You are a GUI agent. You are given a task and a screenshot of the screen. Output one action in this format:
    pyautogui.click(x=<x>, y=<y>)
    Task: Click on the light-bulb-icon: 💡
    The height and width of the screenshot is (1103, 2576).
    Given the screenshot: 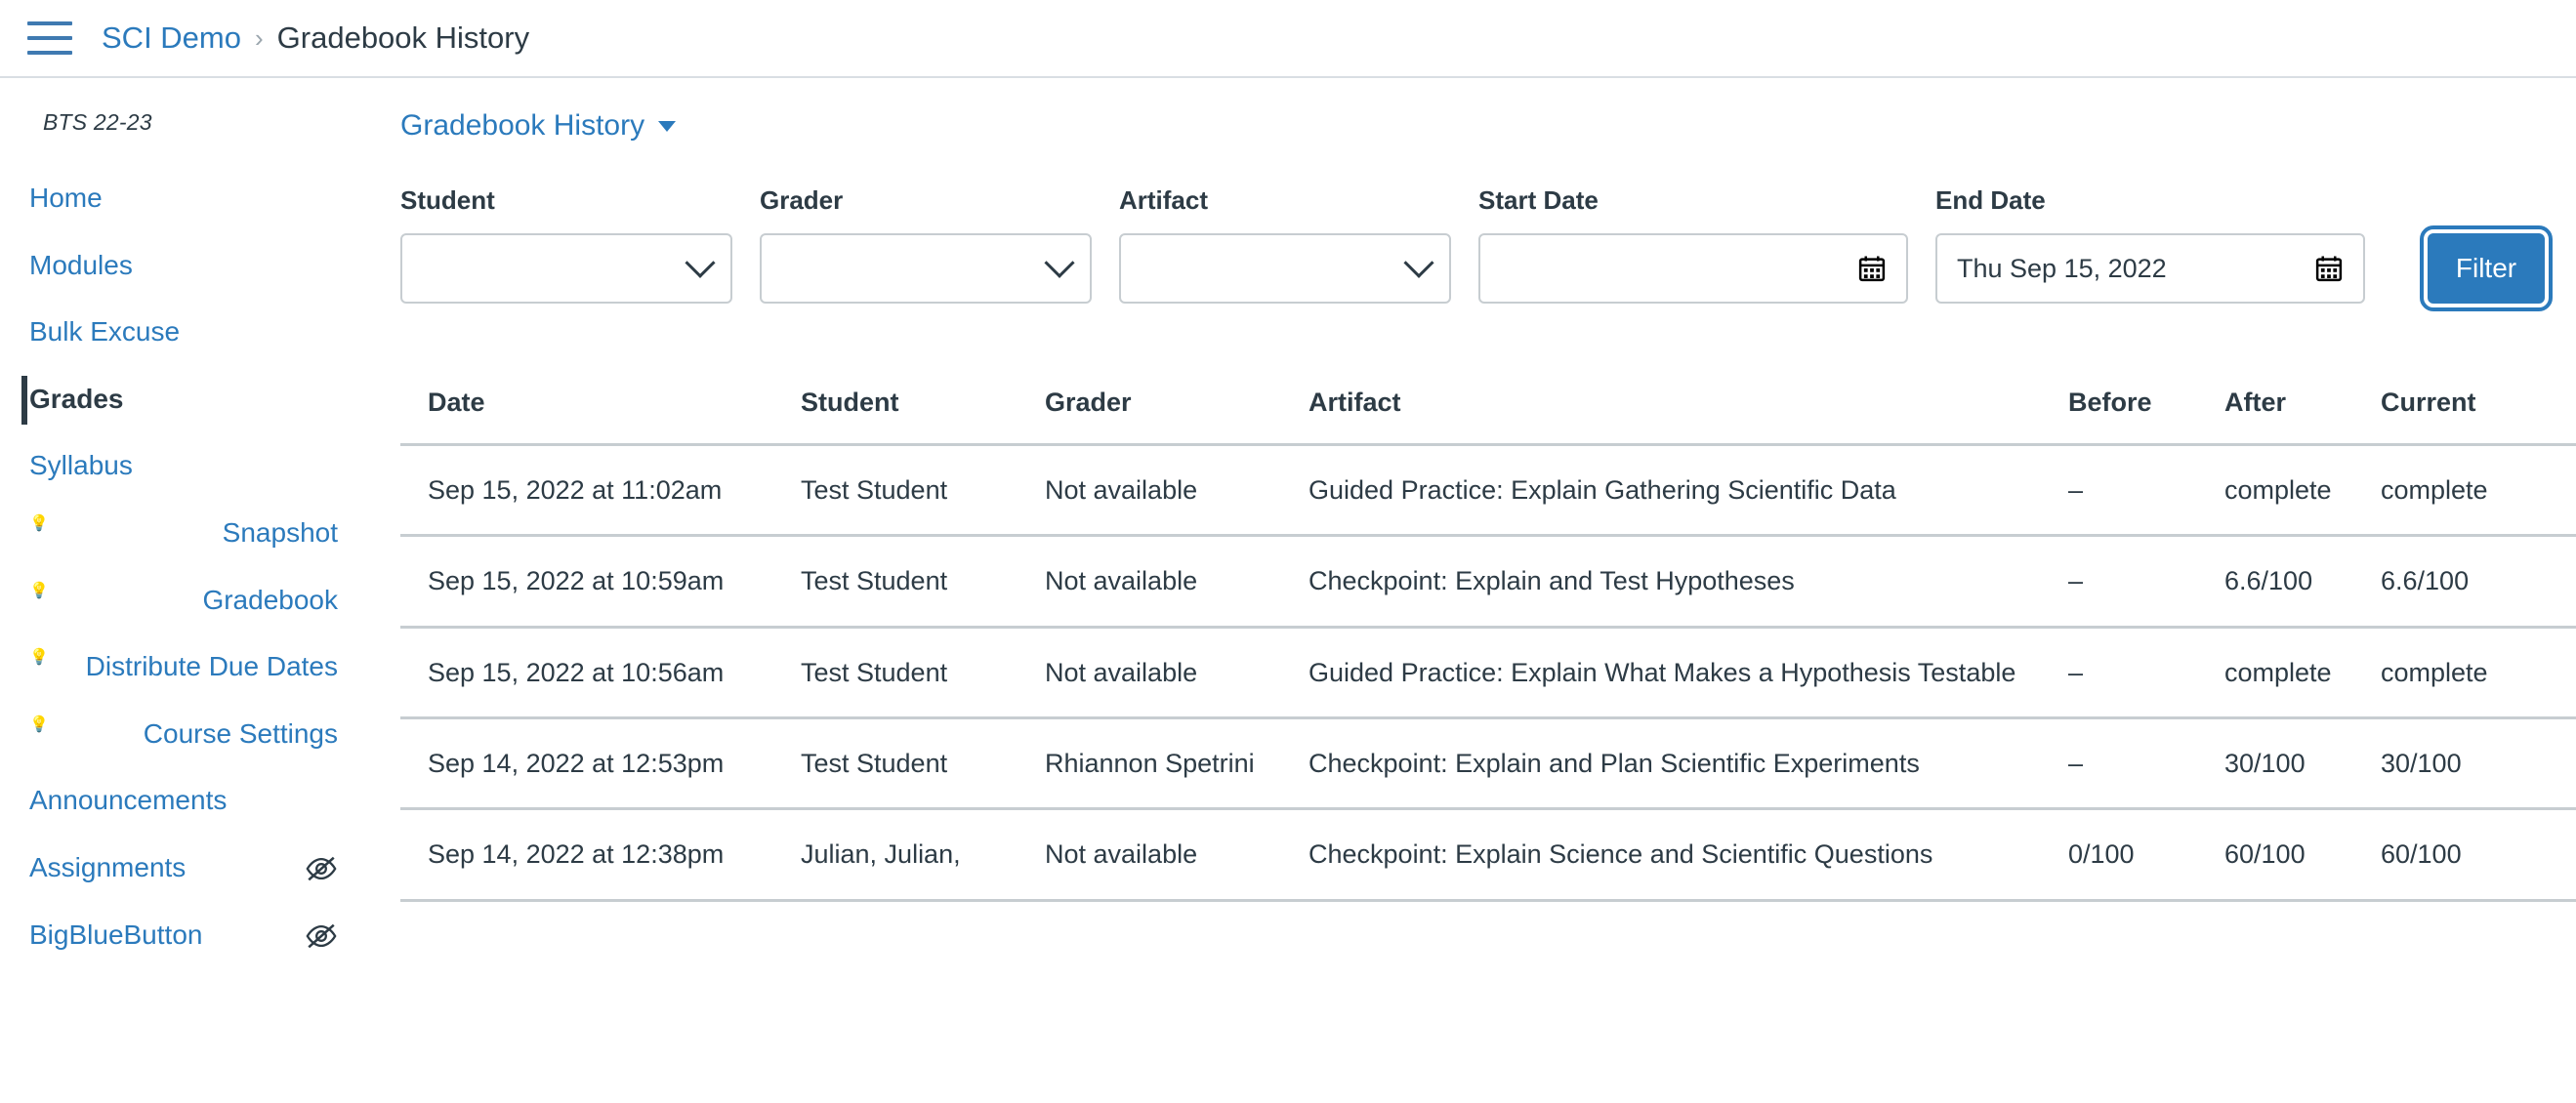 What is the action you would take?
    pyautogui.click(x=39, y=724)
    